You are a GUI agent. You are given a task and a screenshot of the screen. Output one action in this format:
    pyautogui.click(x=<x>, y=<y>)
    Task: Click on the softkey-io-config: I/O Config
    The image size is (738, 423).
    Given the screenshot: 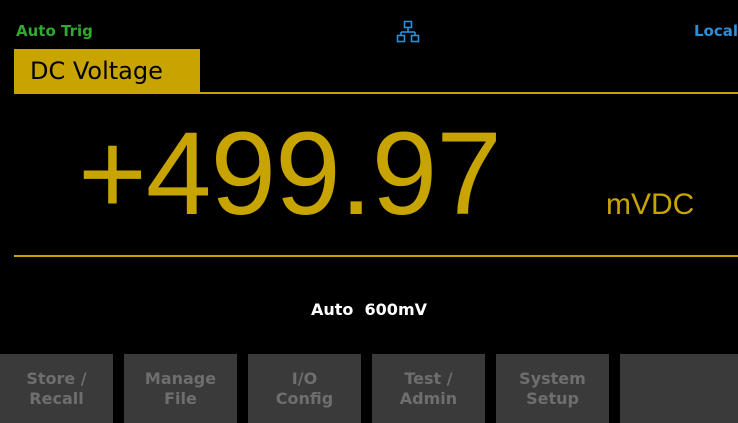 What is the action you would take?
    pyautogui.click(x=304, y=388)
    